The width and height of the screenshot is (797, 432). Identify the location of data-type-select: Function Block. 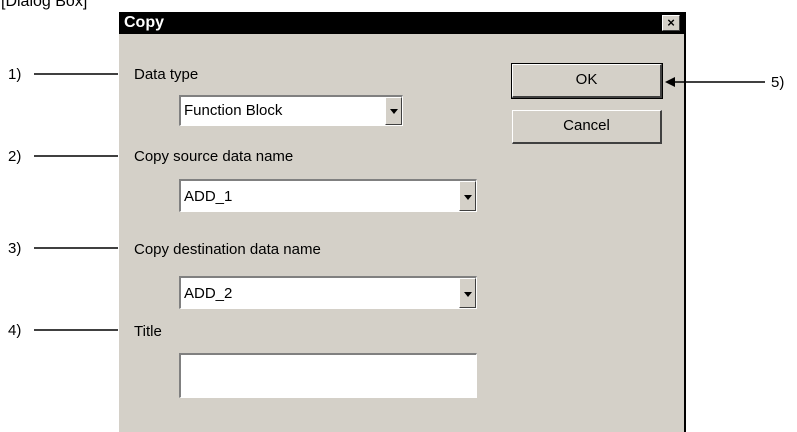
(291, 110).